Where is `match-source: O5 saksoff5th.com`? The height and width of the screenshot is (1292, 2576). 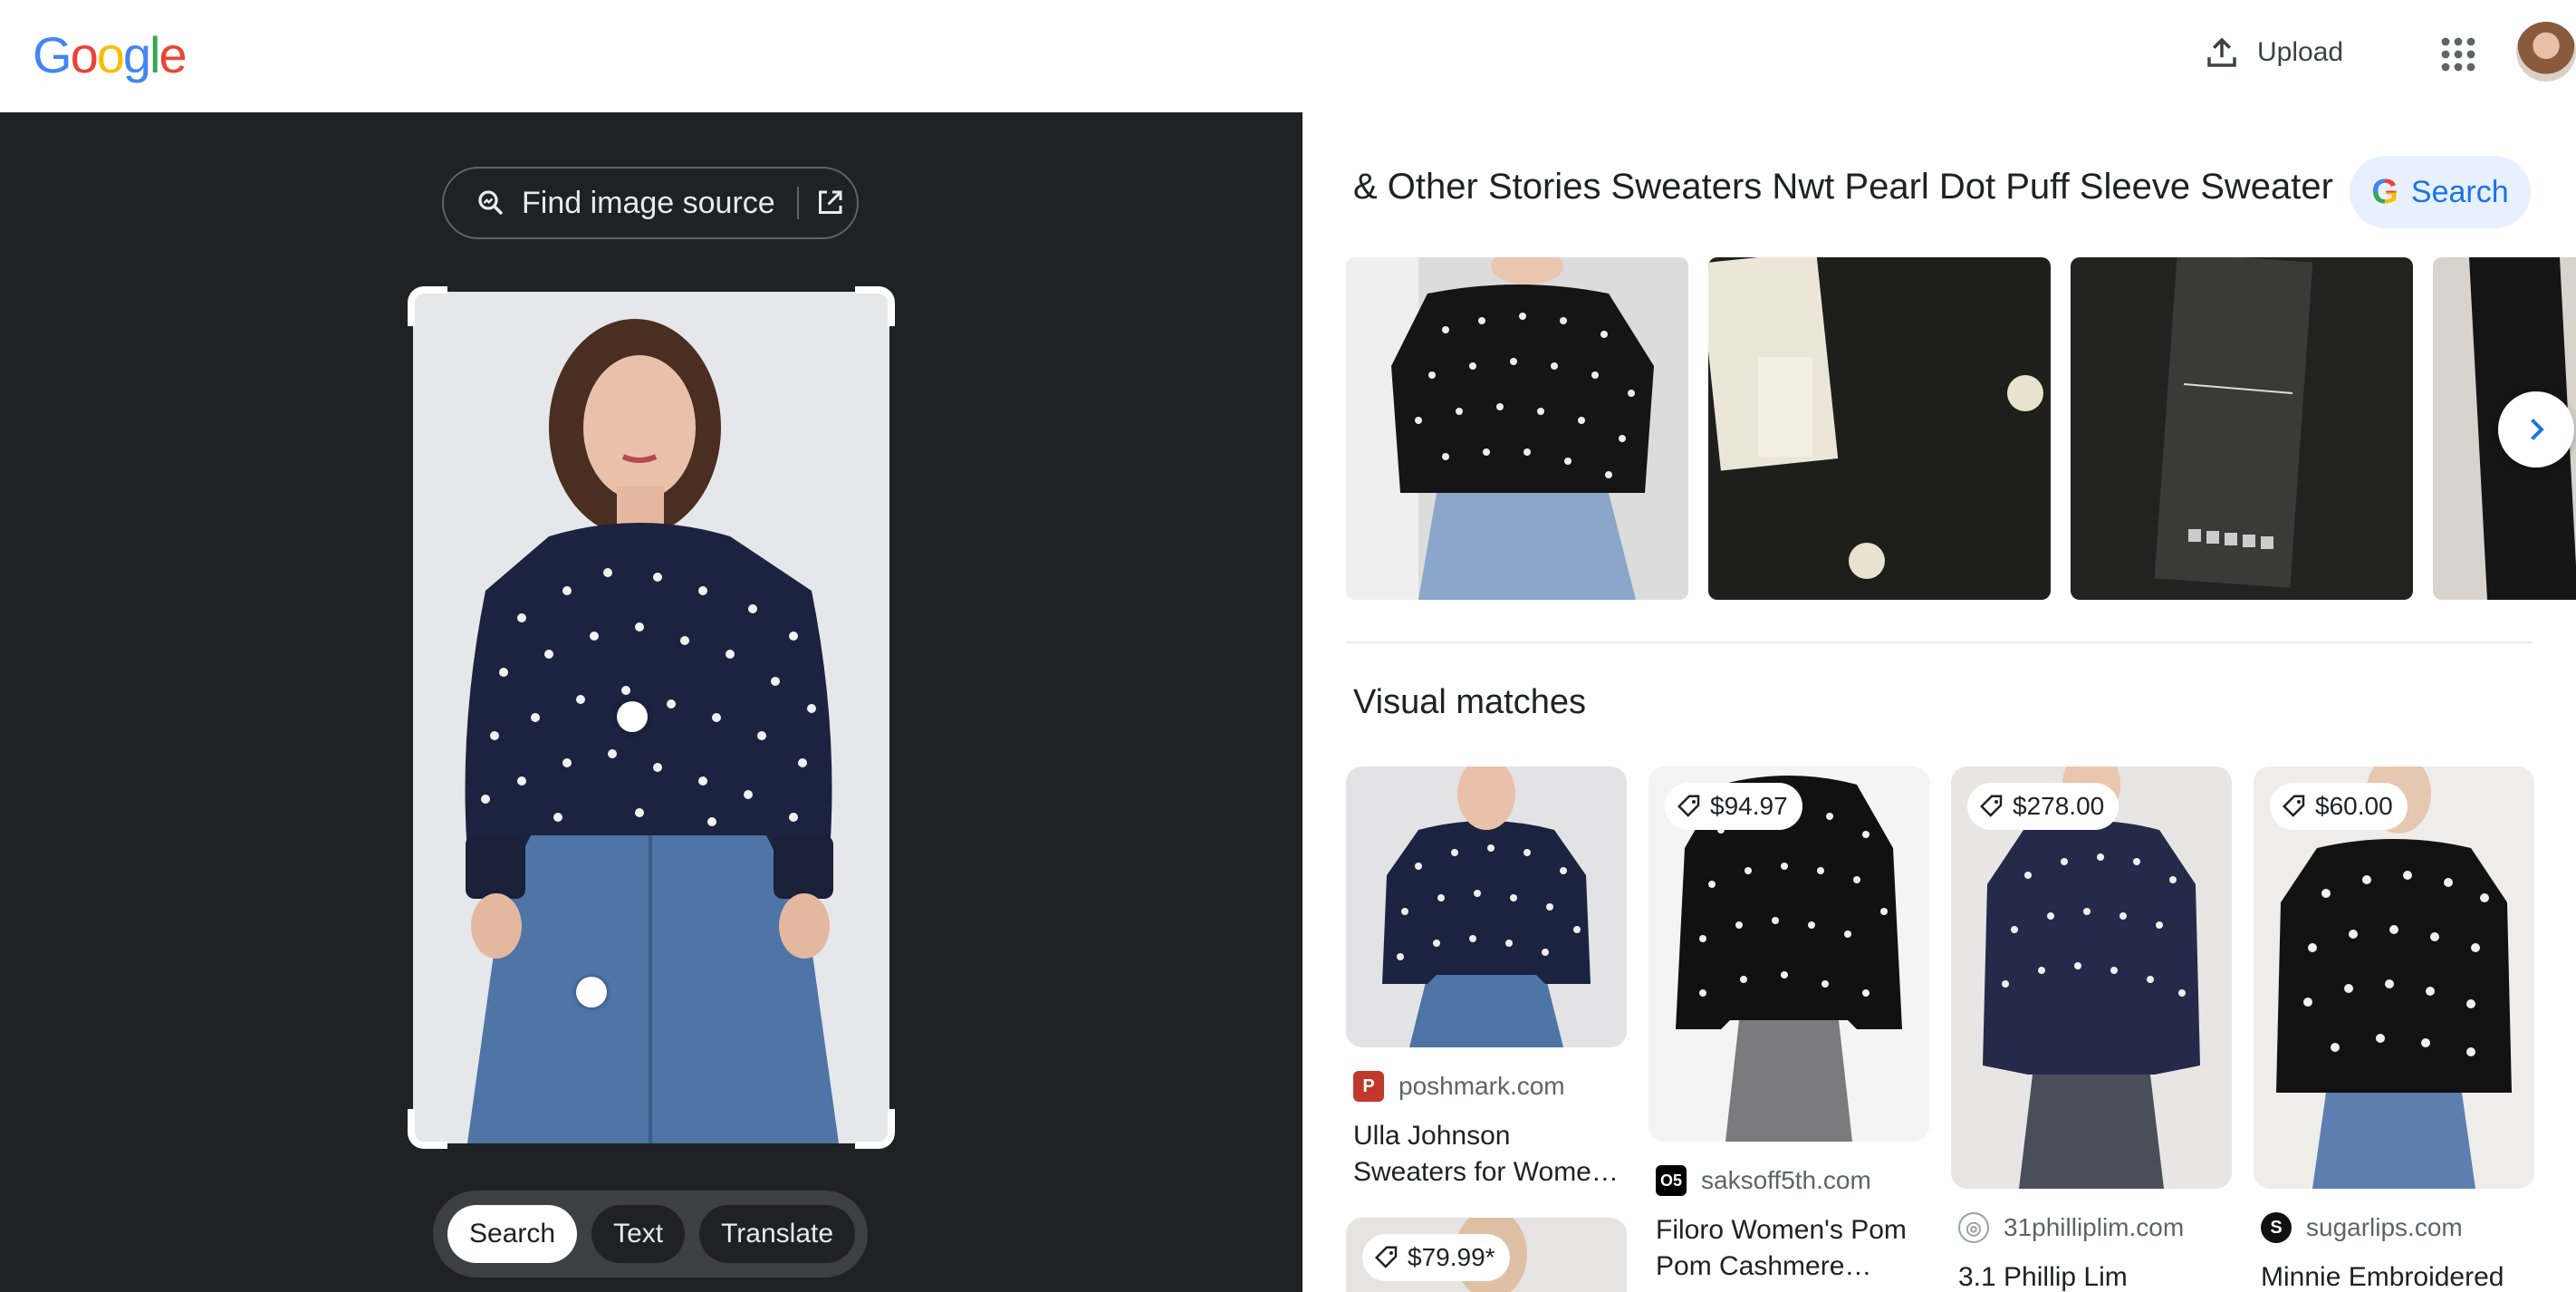
match-source: O5 saksoff5th.com is located at coordinates (1788, 1180).